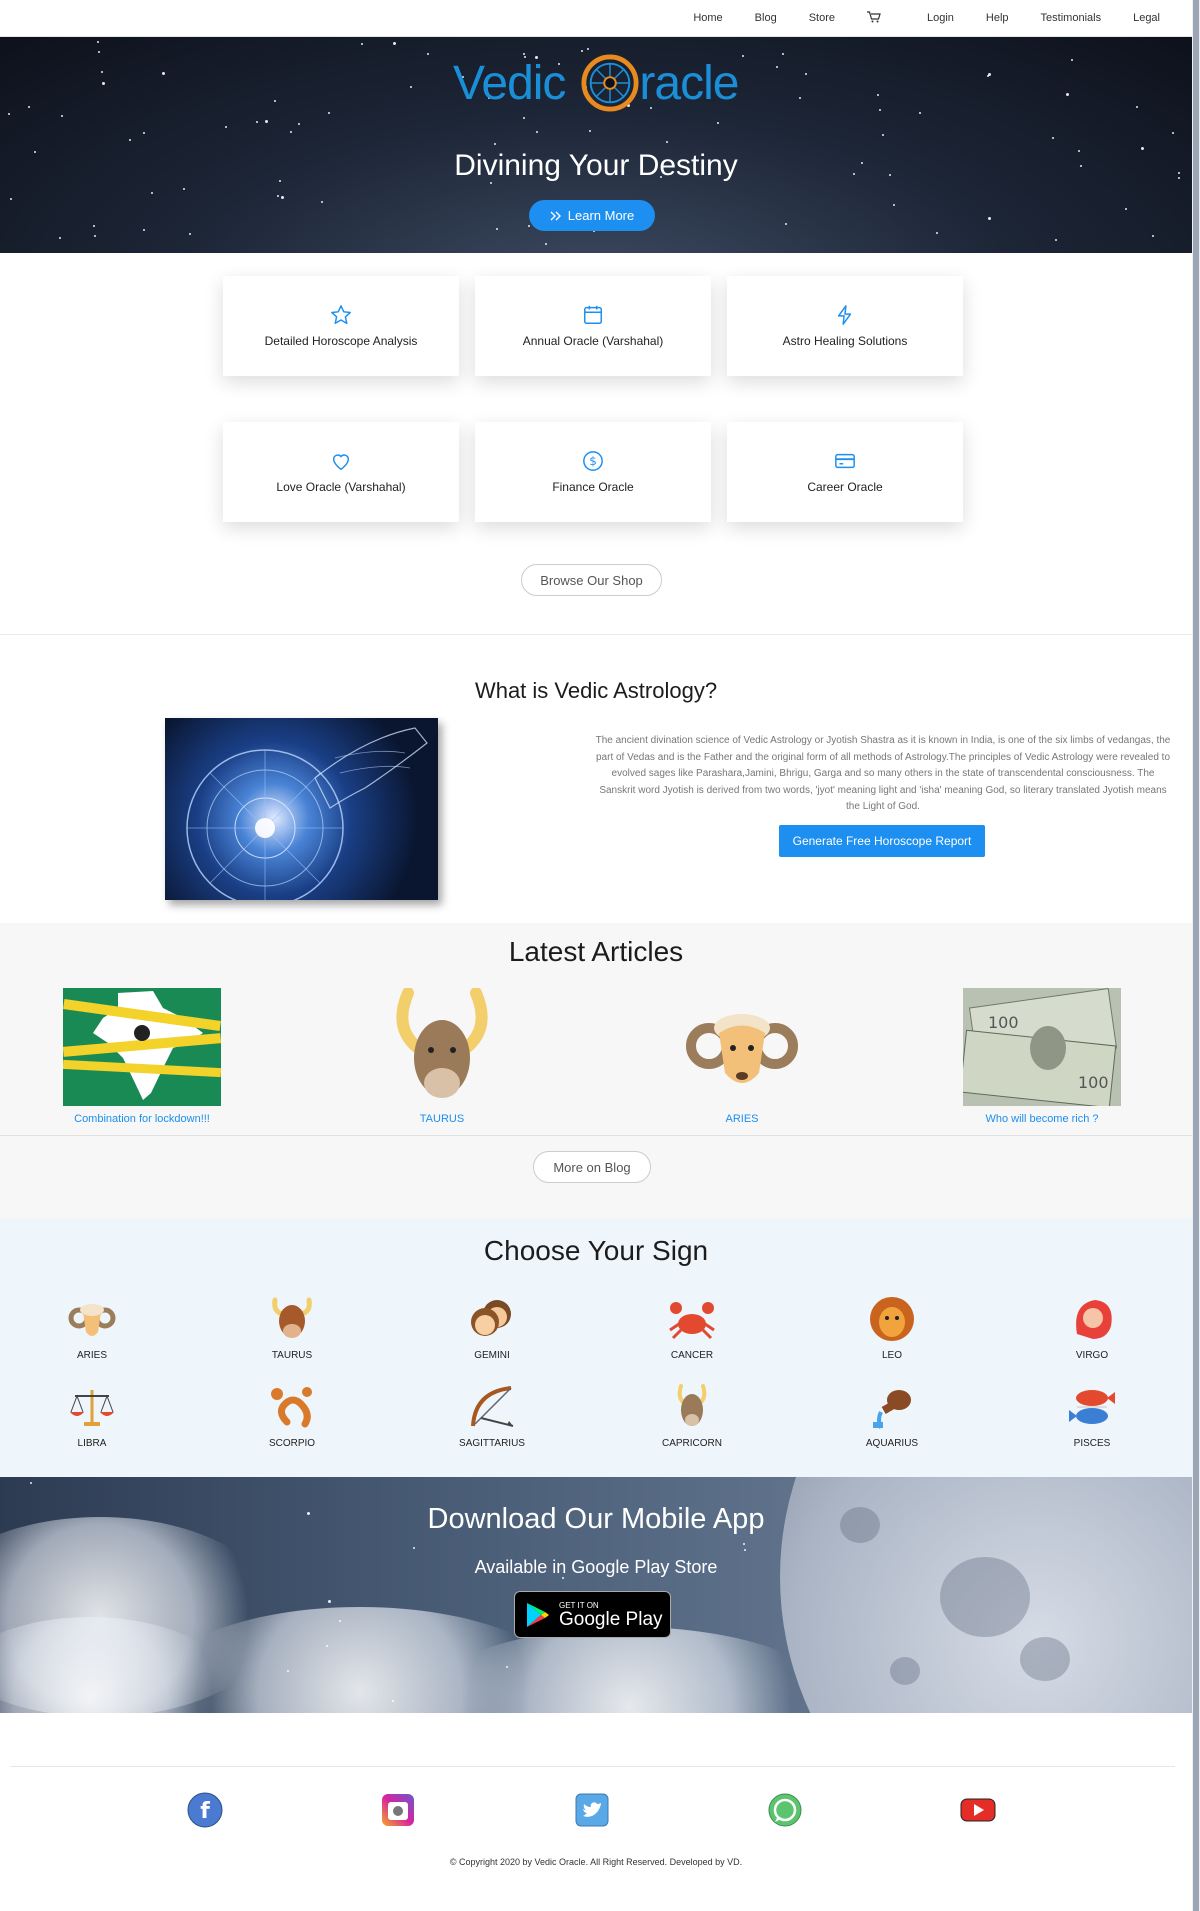 The image size is (1200, 1911). I want to click on nav-legal: Legal, so click(1146, 18).